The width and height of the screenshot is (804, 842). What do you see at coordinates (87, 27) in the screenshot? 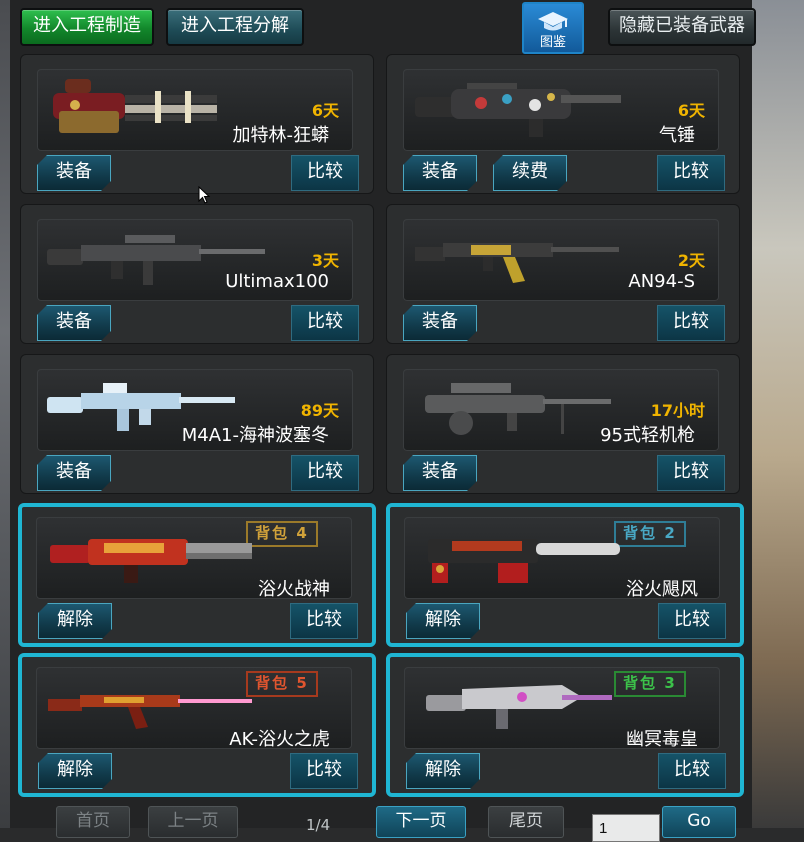
I see `enter-crafting-button: 进入工程制造` at bounding box center [87, 27].